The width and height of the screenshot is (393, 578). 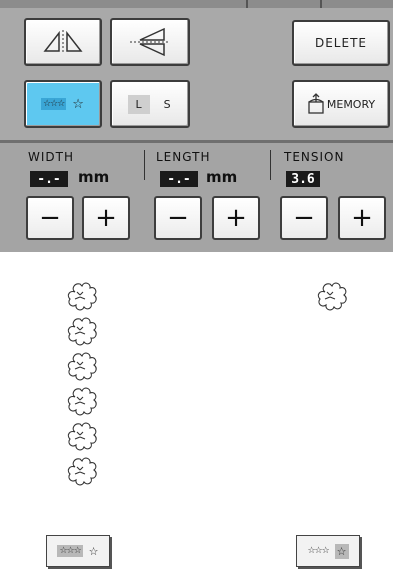 I want to click on mirror-horizontal-icon, so click(x=63, y=42).